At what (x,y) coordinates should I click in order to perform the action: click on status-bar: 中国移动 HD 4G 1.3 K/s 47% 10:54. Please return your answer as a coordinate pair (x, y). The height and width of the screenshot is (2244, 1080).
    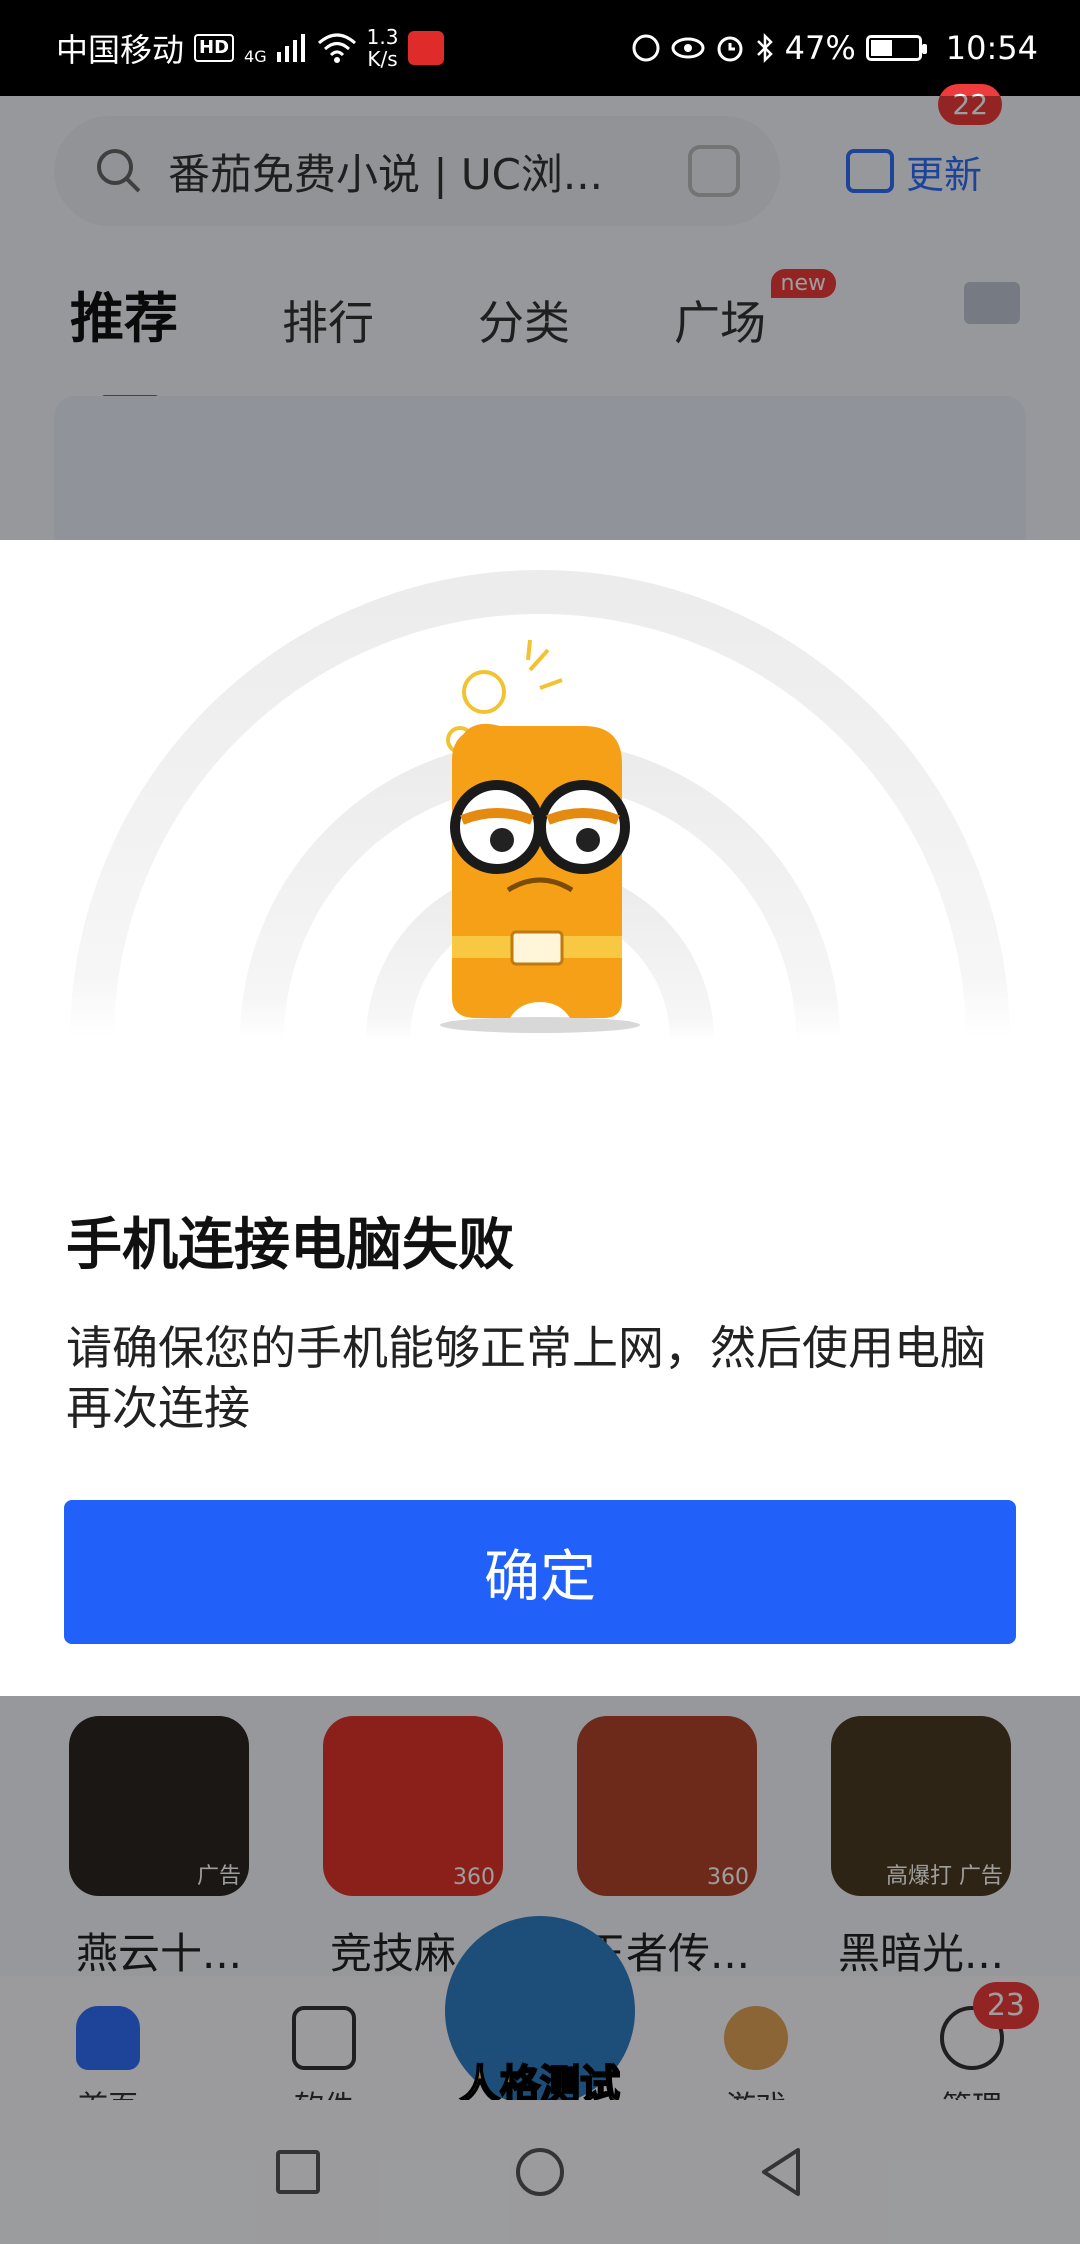
    Looking at the image, I should click on (540, 48).